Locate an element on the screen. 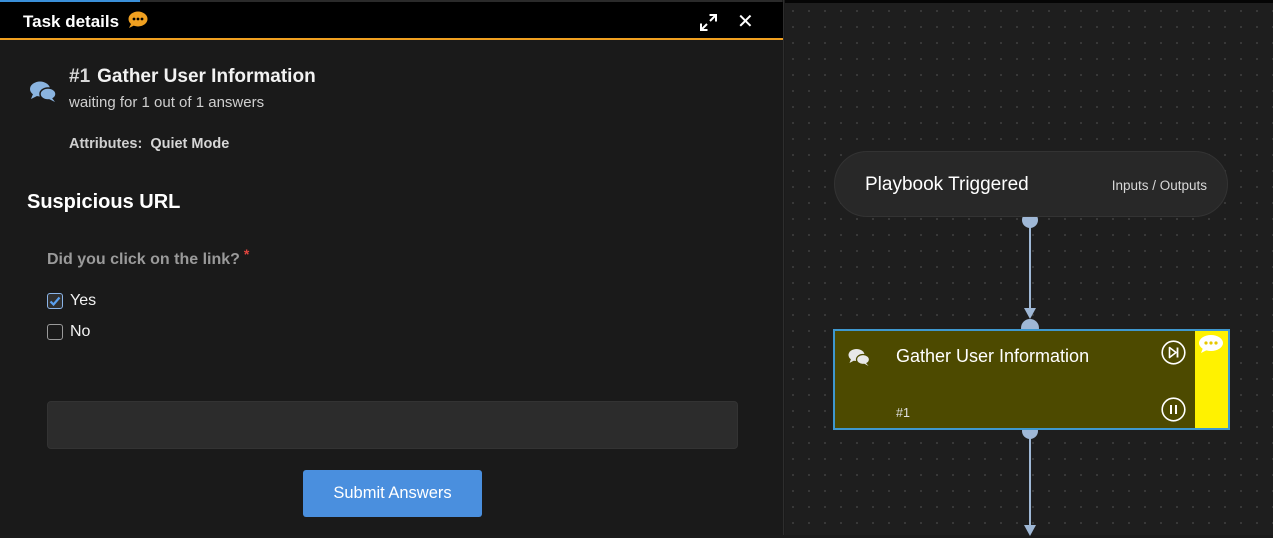 Image resolution: width=1273 pixels, height=538 pixels. submit-answers-button: Submit Answers is located at coordinates (392, 493).